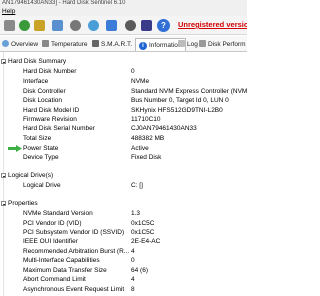  I want to click on tab-temperature: Temperature, so click(65, 44).